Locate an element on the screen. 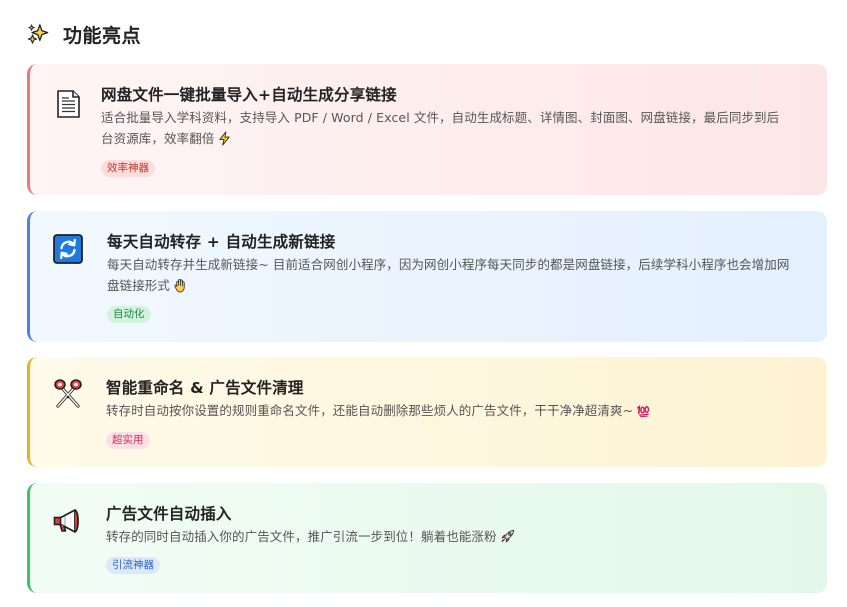 This screenshot has width=847, height=607. scissors-icon is located at coordinates (68, 393).